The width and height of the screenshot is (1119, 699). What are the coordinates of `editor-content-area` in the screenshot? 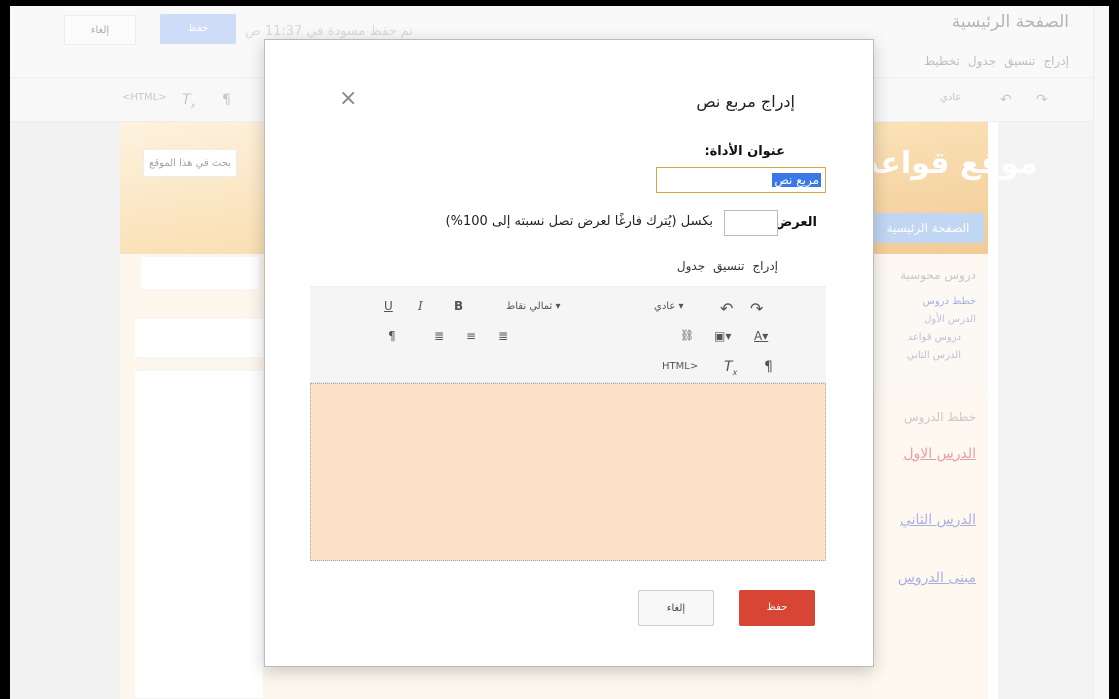 It's located at (568, 472).